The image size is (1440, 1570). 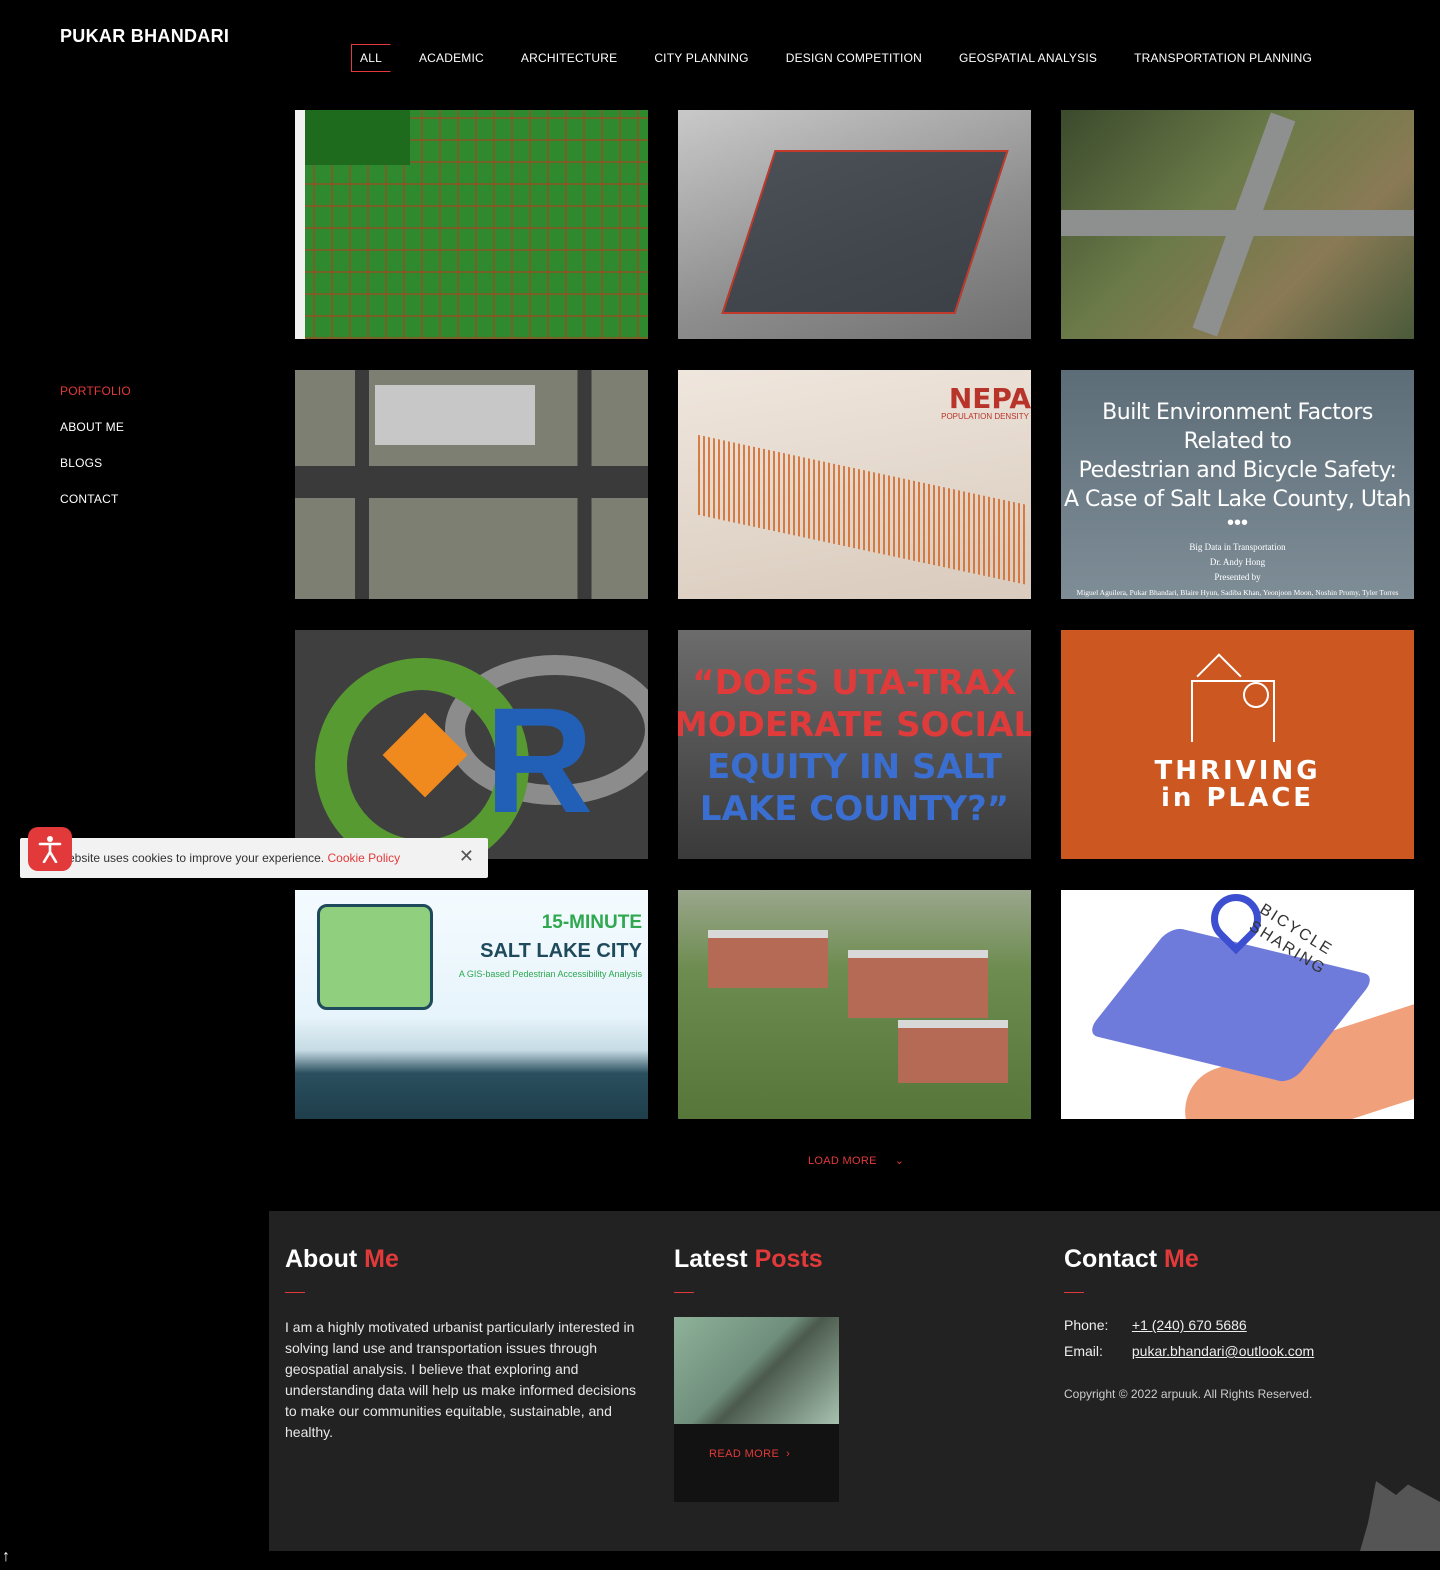 I want to click on r-letter: R, so click(x=539, y=760).